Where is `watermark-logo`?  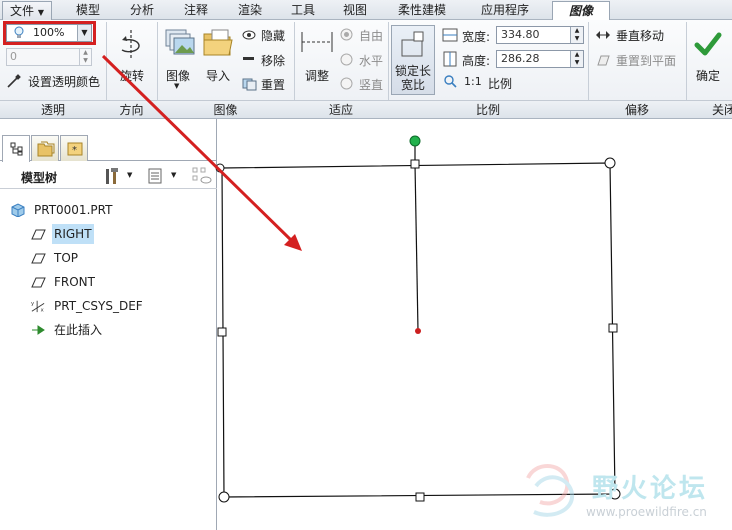 watermark-logo is located at coordinates (550, 490).